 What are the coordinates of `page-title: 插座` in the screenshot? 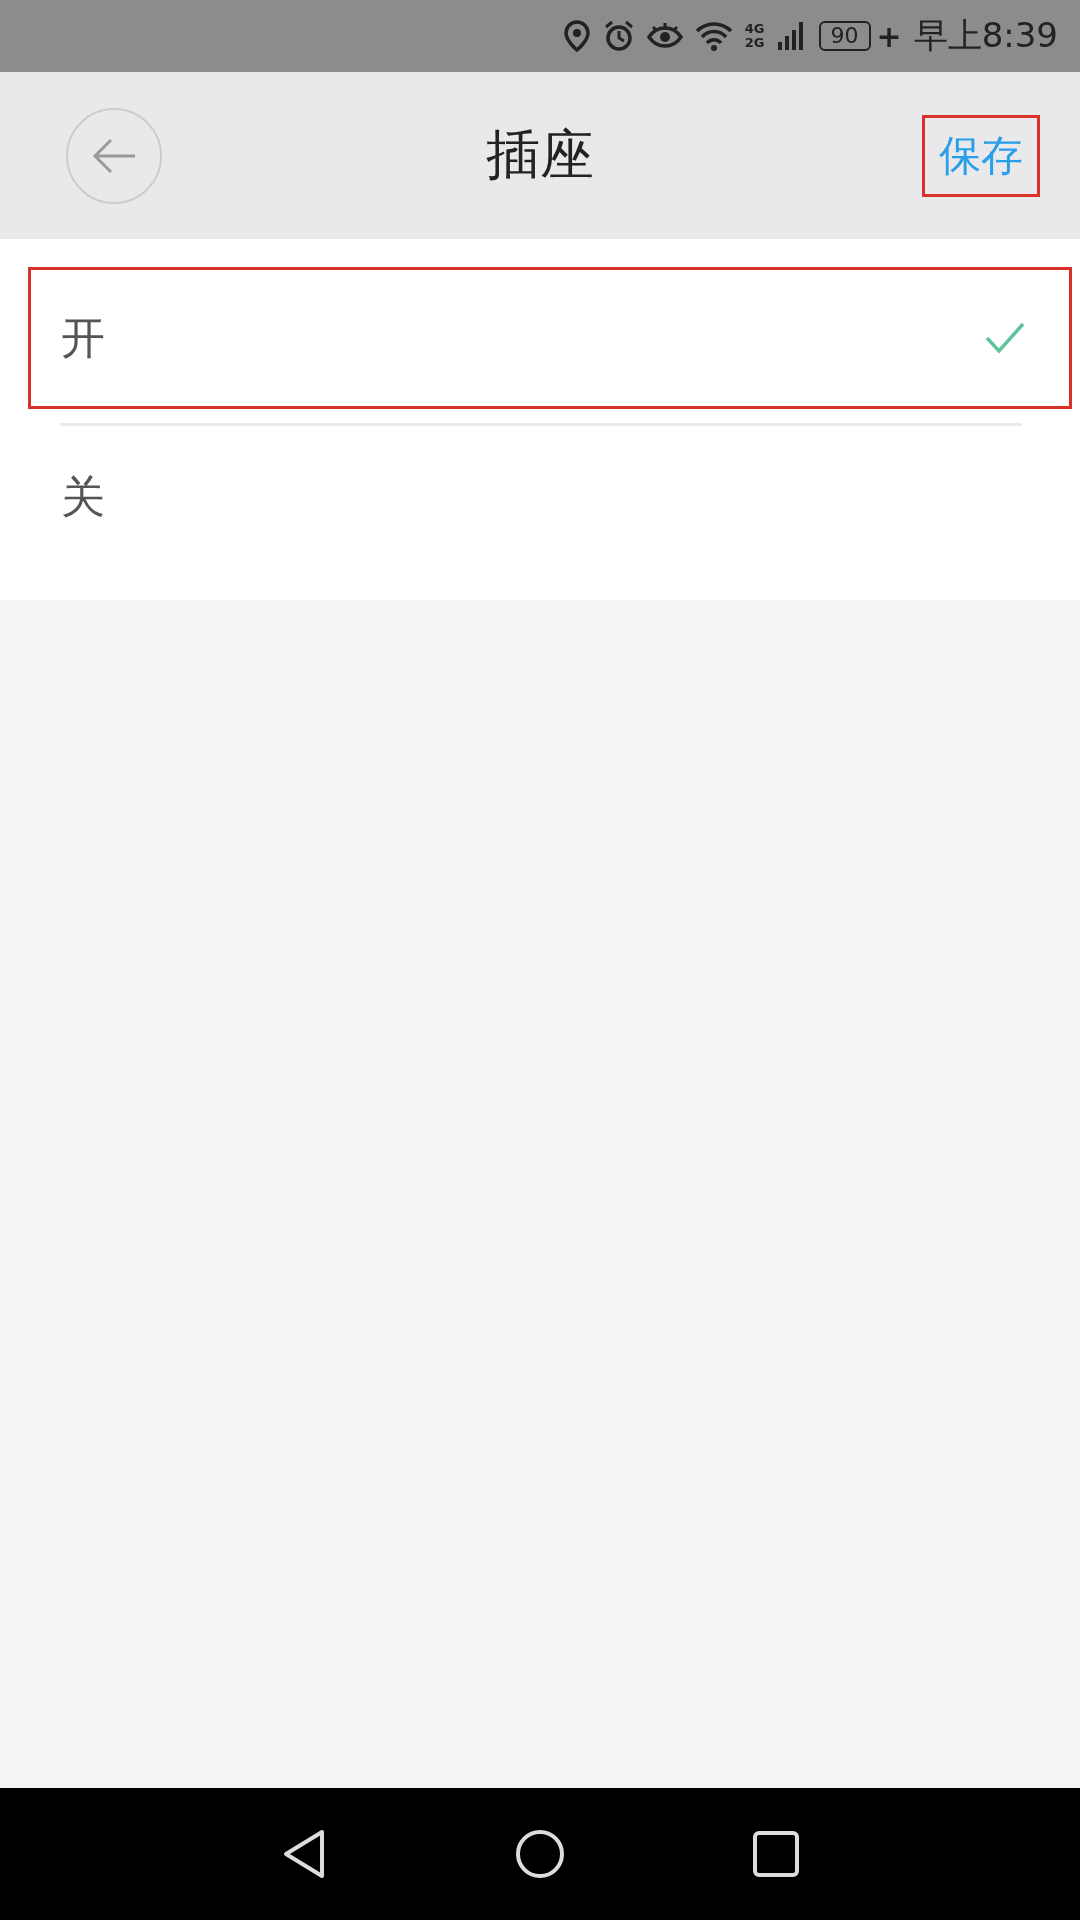 It's located at (540, 155).